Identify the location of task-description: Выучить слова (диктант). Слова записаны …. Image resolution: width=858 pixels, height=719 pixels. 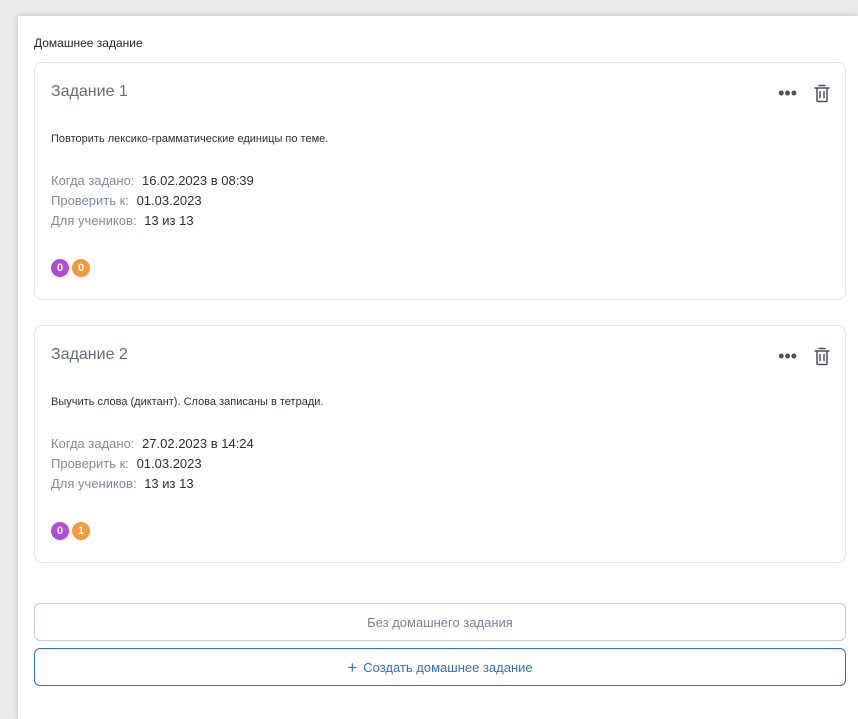
(187, 402).